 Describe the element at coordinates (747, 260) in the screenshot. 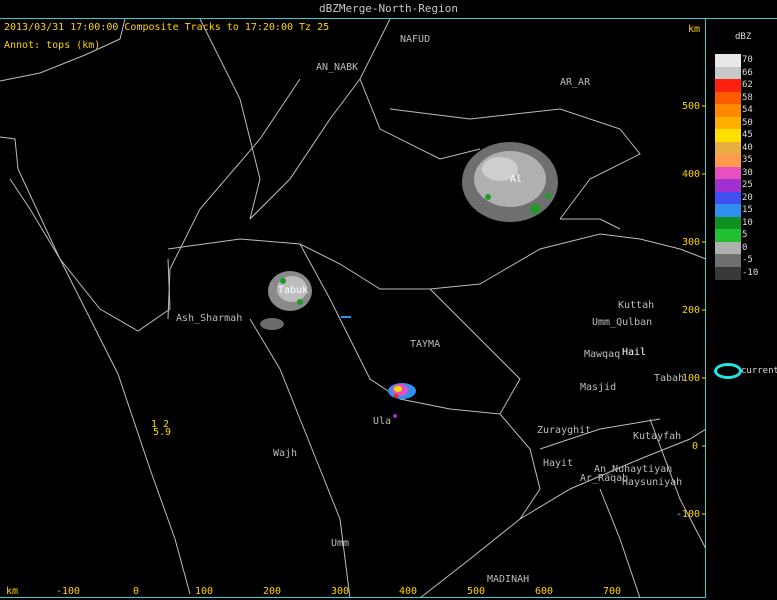

I see `legend-level-label: -5` at that location.